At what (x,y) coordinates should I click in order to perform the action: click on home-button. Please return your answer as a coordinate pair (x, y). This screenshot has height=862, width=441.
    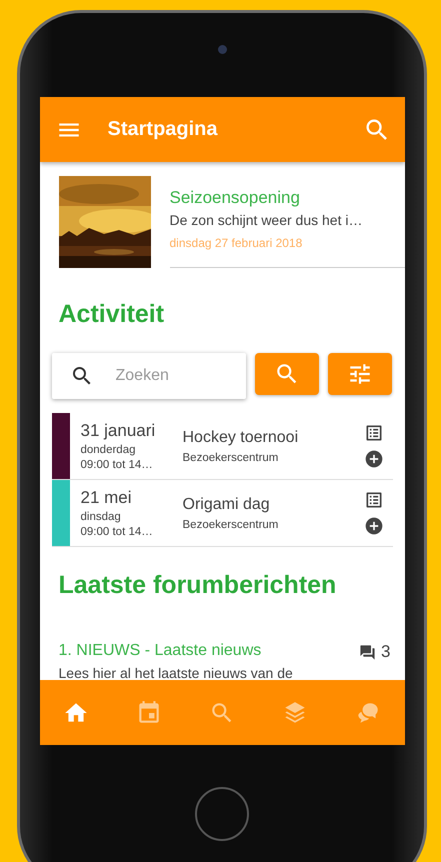
    Looking at the image, I should click on (222, 814).